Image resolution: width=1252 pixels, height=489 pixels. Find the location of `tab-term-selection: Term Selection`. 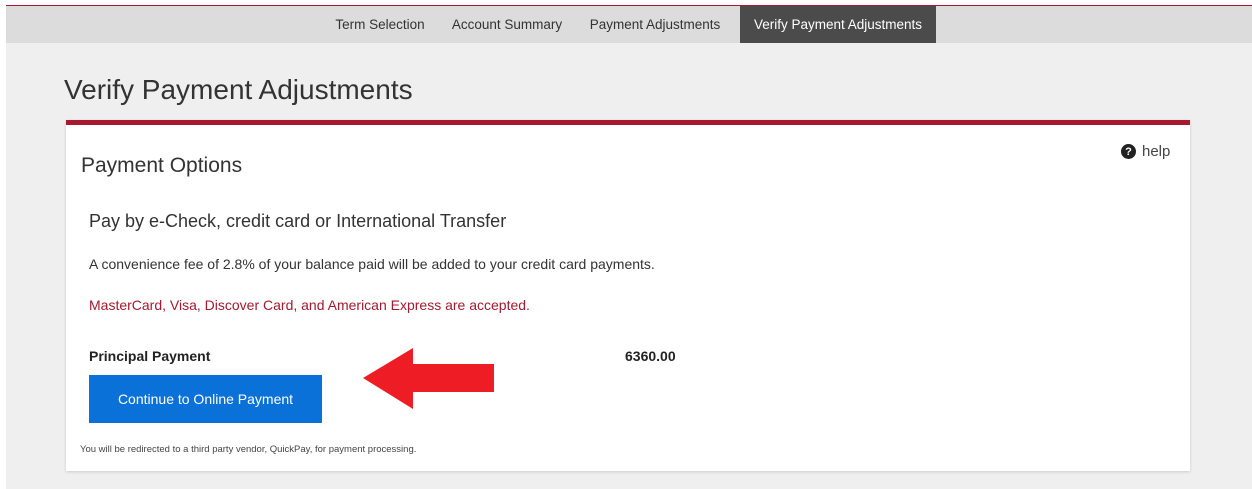

tab-term-selection: Term Selection is located at coordinates (380, 24).